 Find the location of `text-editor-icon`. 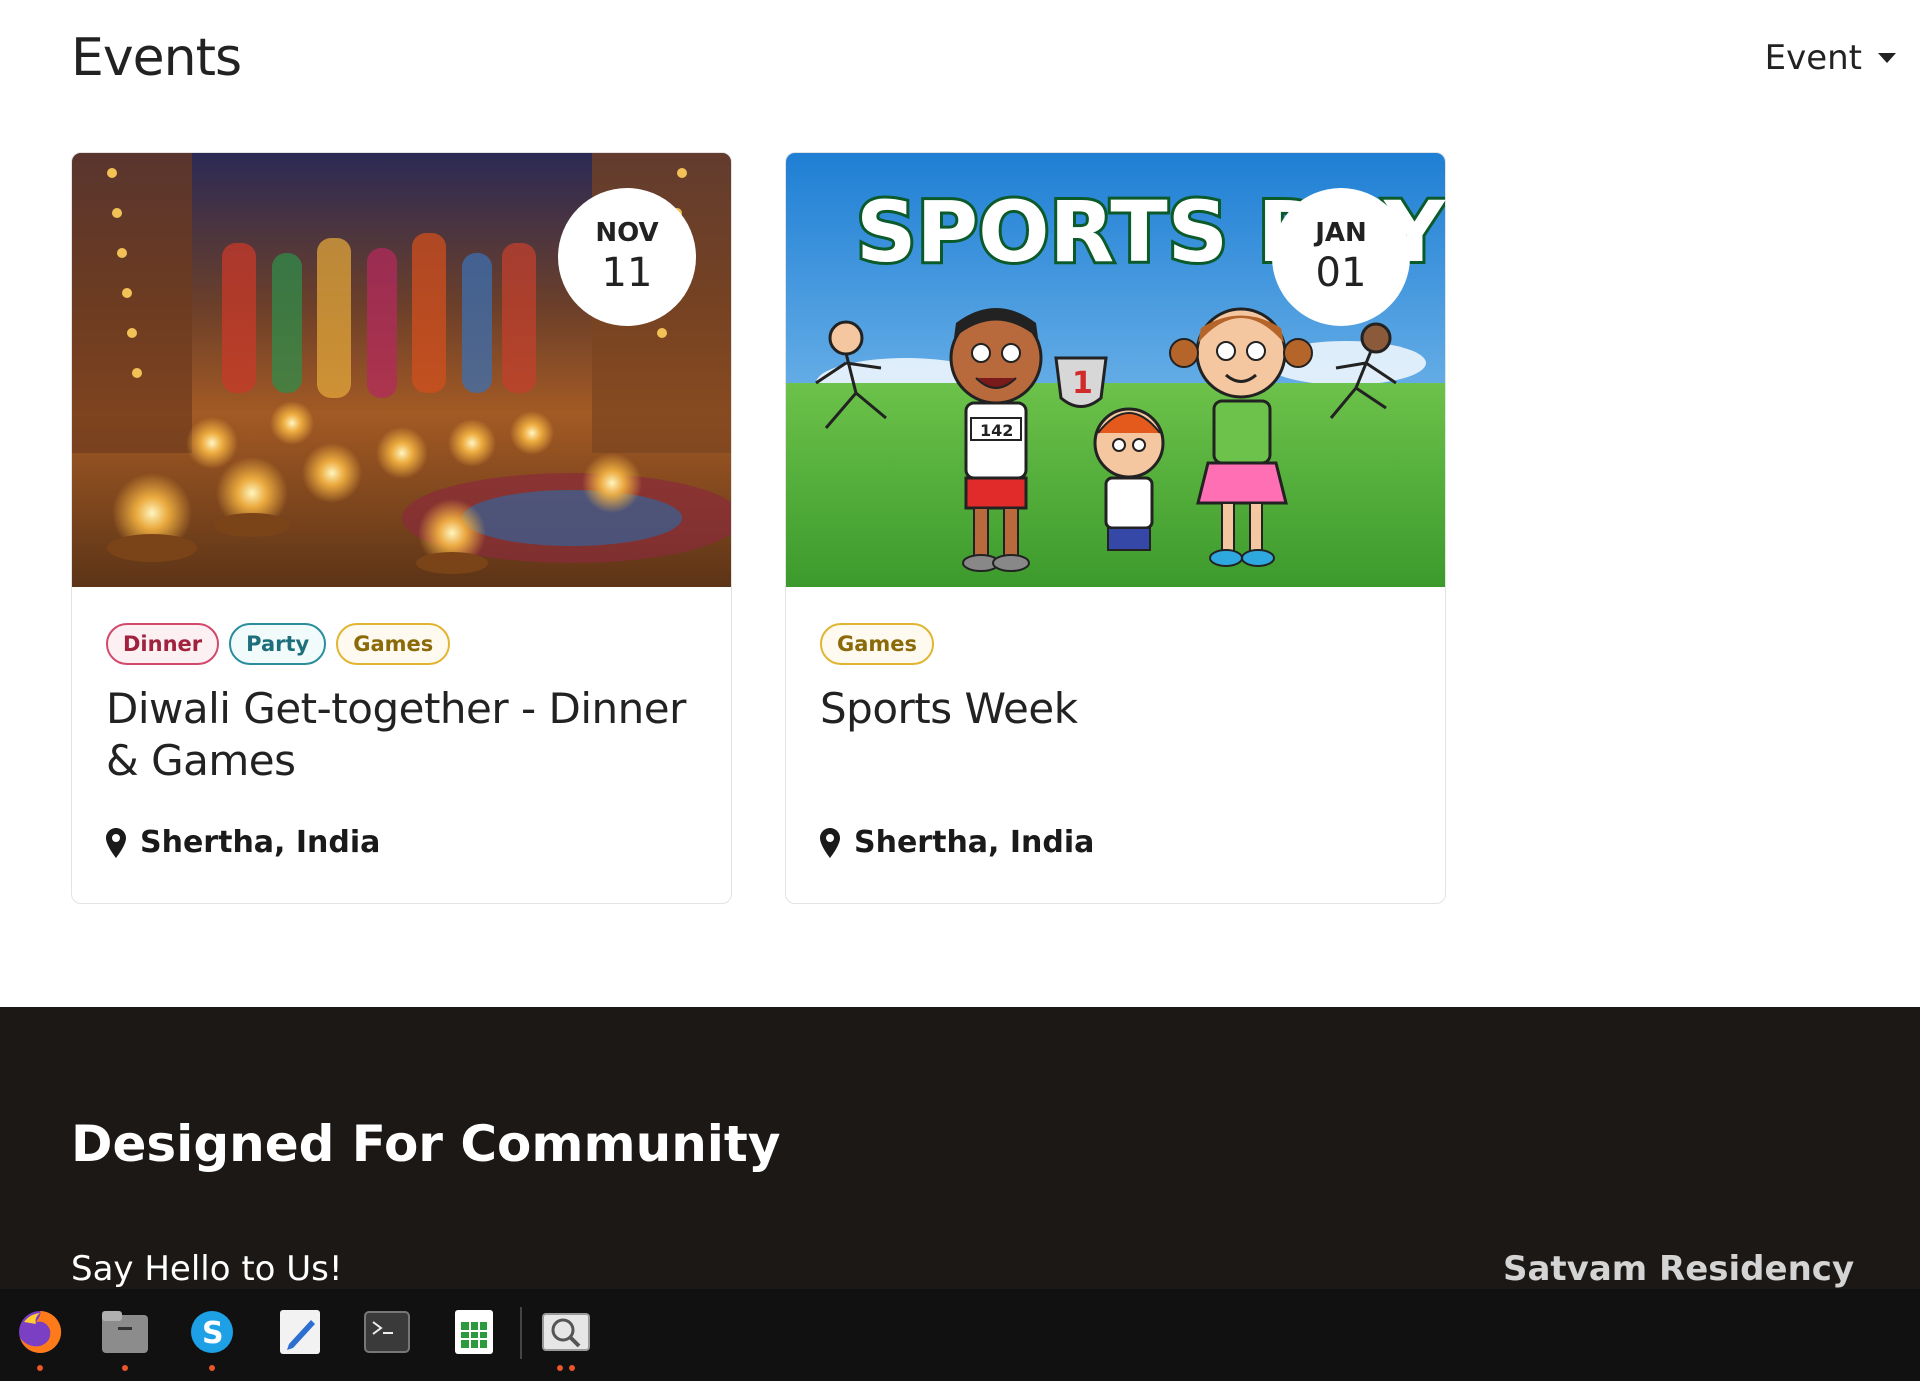

text-editor-icon is located at coordinates (300, 1332).